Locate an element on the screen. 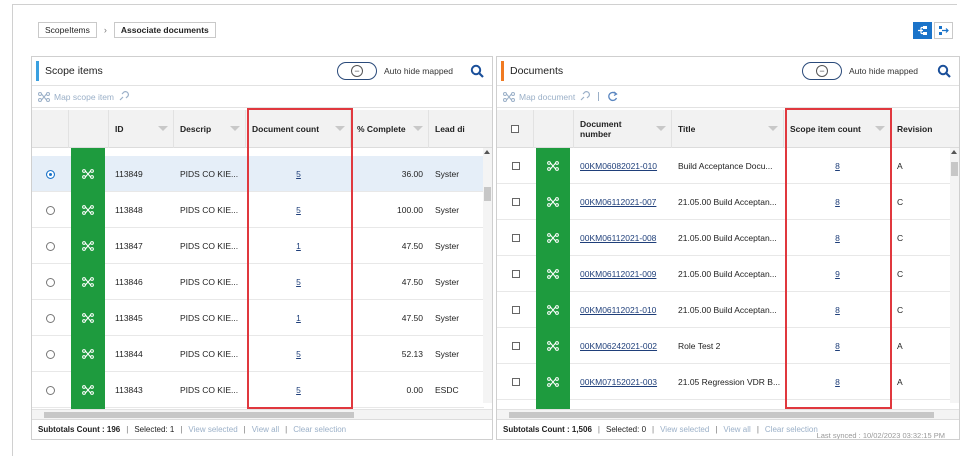 The image size is (969, 456). document-number-link: 00KM06082021-010 is located at coordinates (623, 166).